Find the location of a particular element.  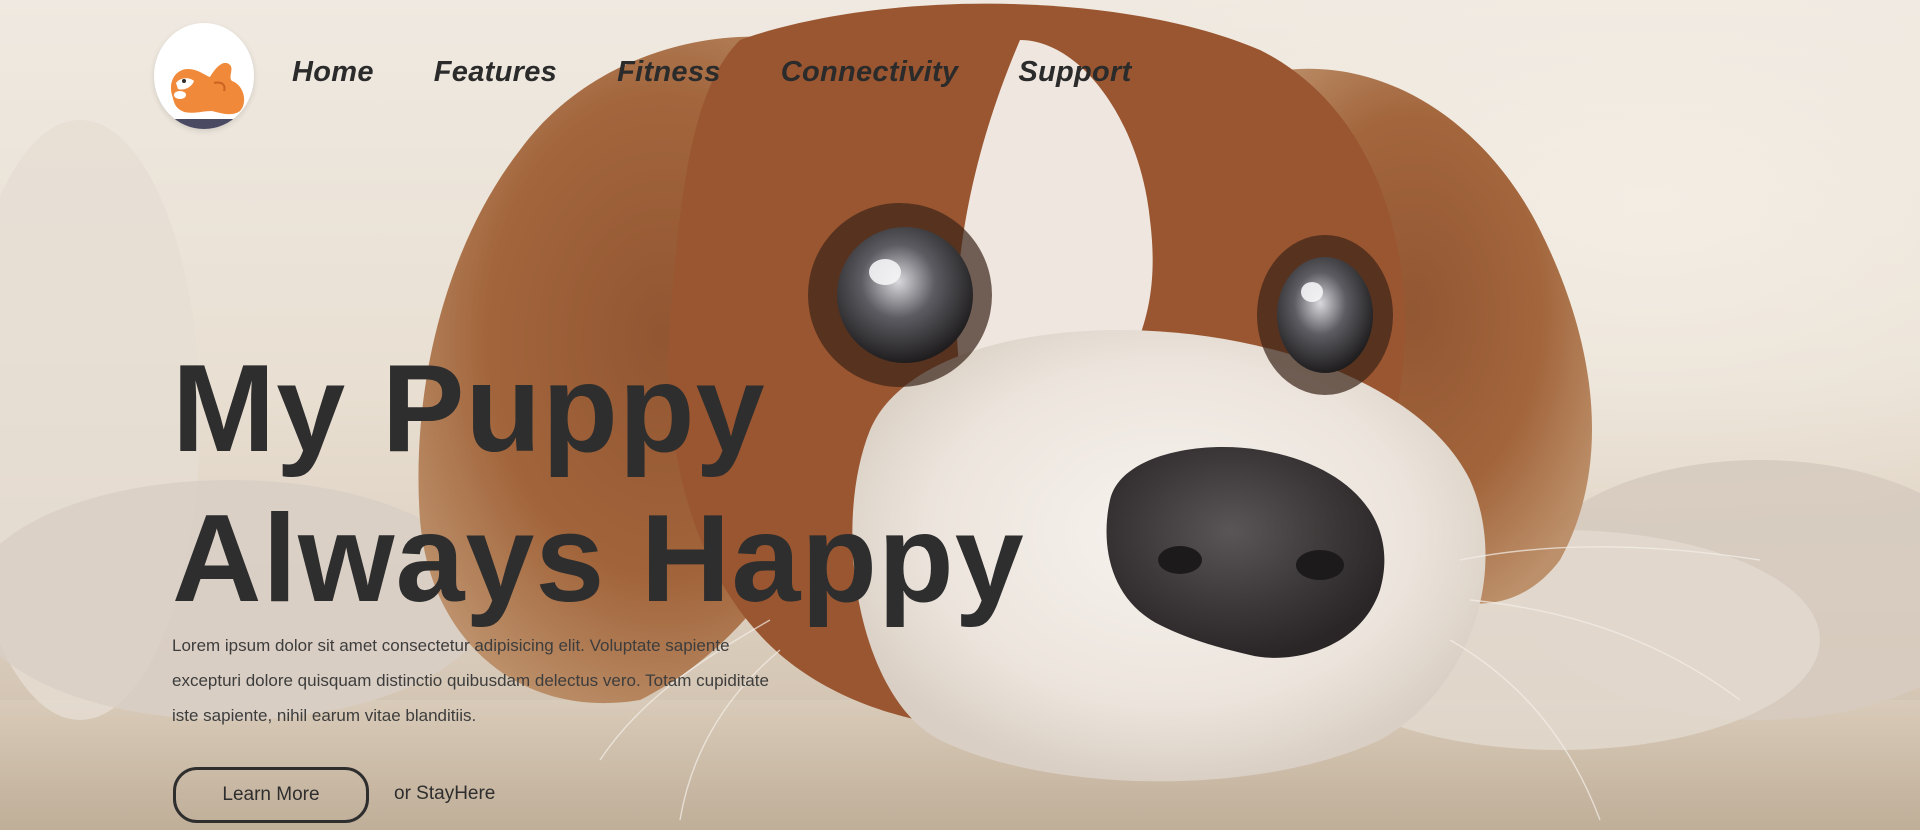

headline-line-2: Always Happy is located at coordinates (598, 559).